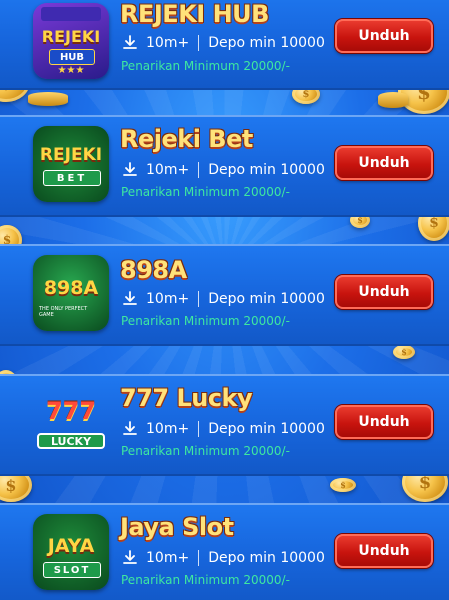  What do you see at coordinates (71, 288) in the screenshot?
I see `app-icon-text: 898A` at bounding box center [71, 288].